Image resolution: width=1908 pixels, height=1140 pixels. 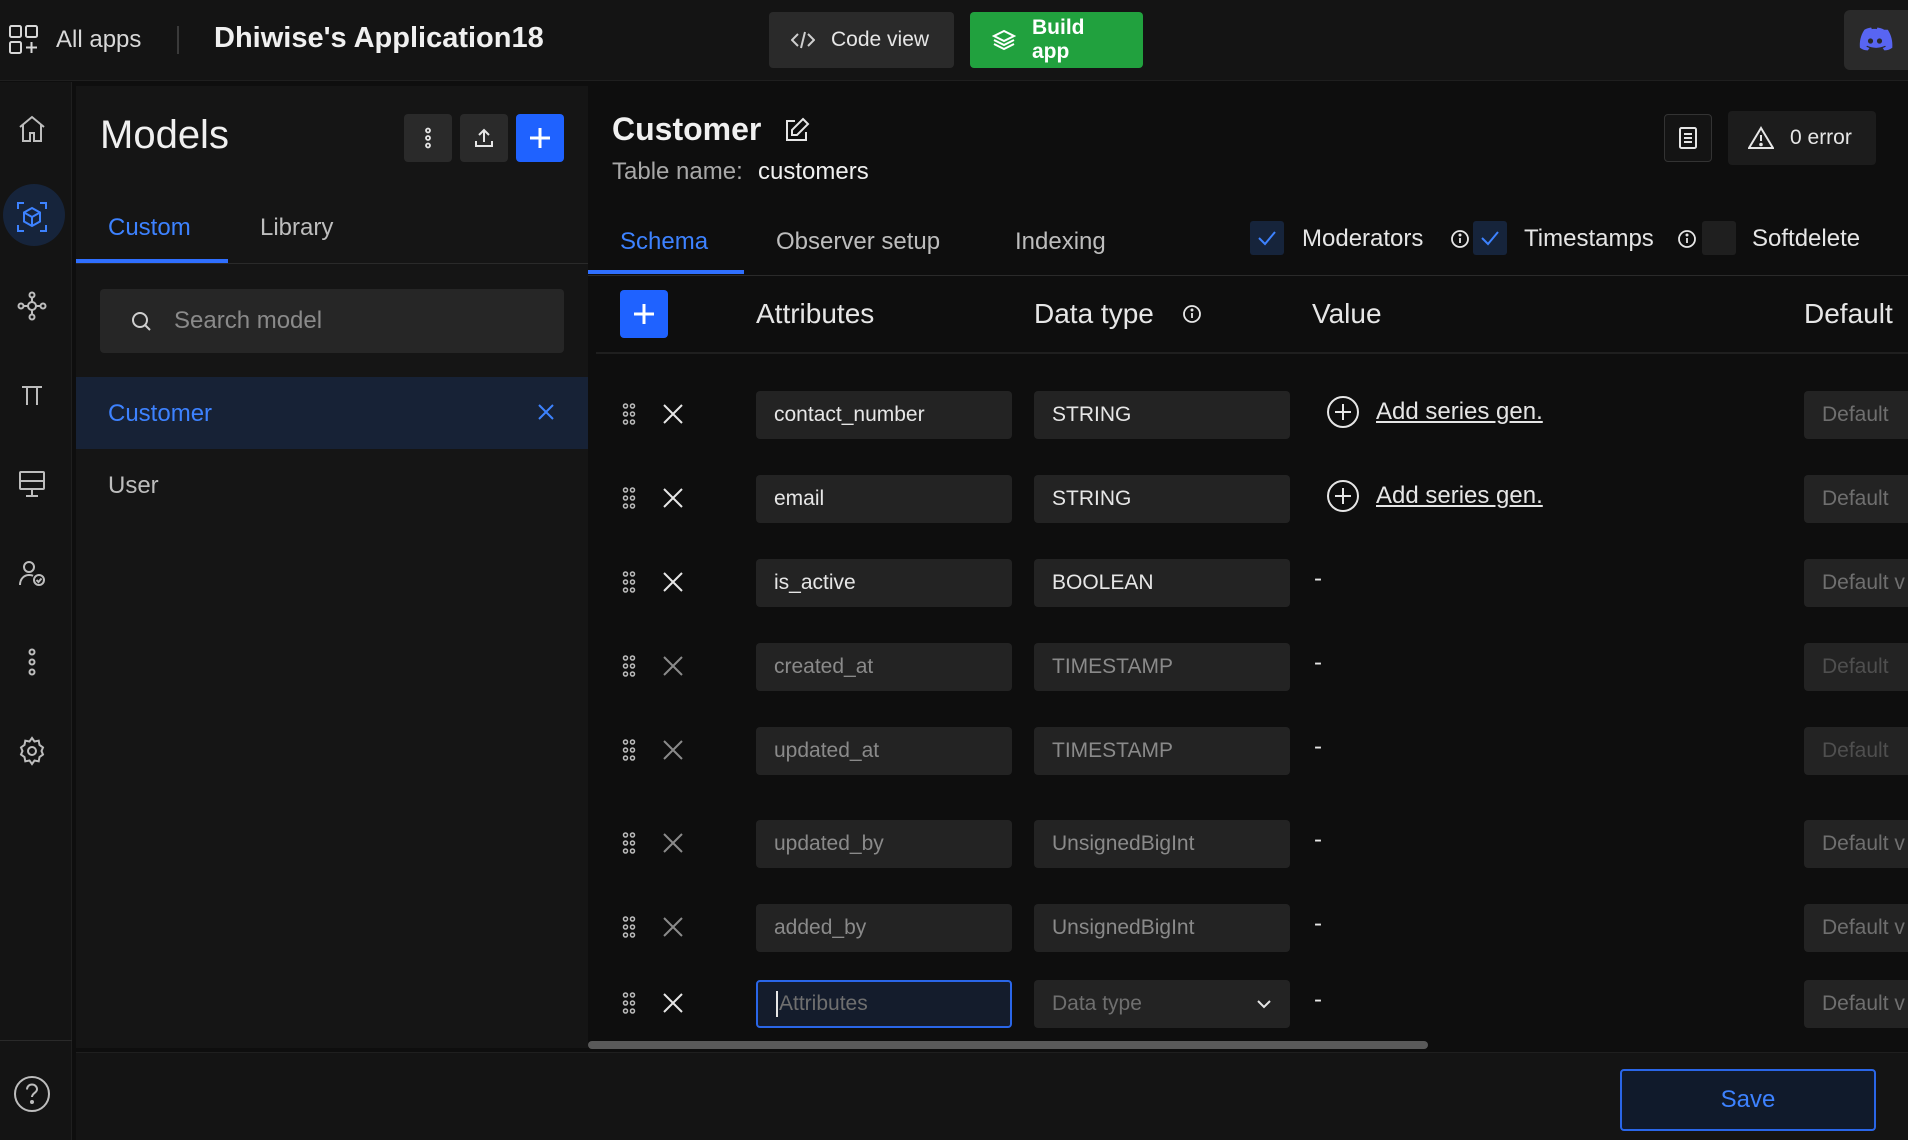 I want to click on data-type-select: BOOLEAN, so click(x=1162, y=583).